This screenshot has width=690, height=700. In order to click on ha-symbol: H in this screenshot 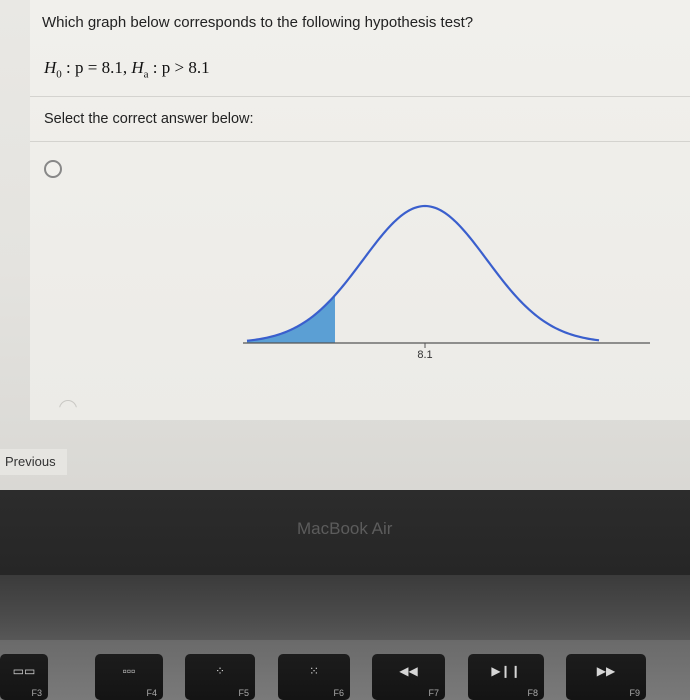, I will do `click(137, 67)`.